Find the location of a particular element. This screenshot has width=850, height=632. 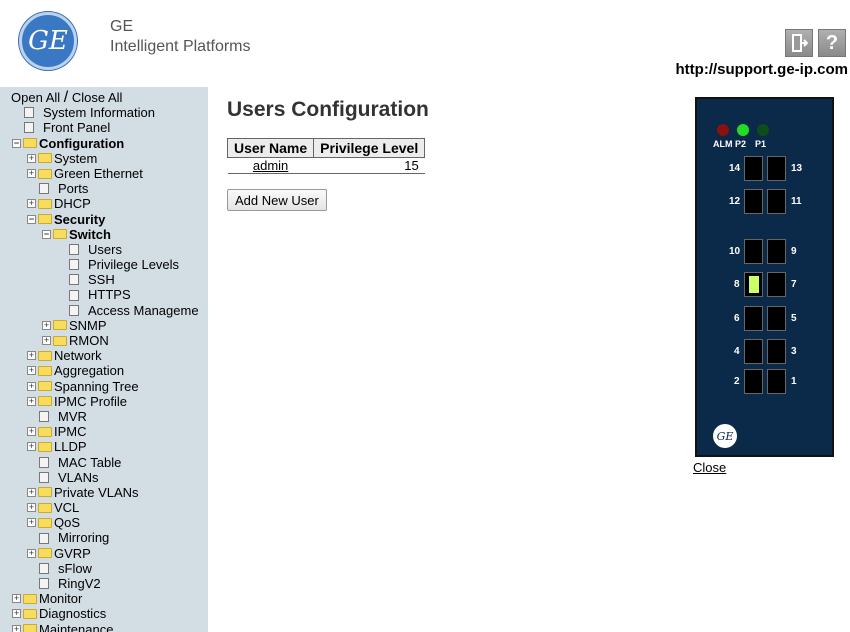

sidebar-item: + Aggregation is located at coordinates (104, 370).